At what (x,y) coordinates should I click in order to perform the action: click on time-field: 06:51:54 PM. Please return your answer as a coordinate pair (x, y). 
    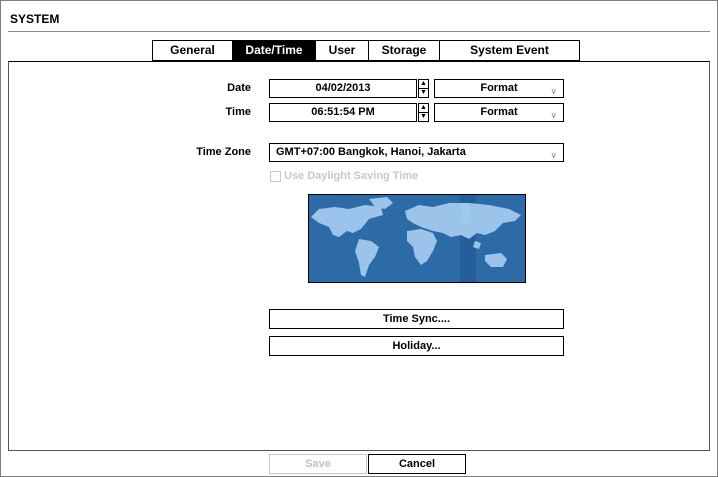
    Looking at the image, I should click on (343, 112).